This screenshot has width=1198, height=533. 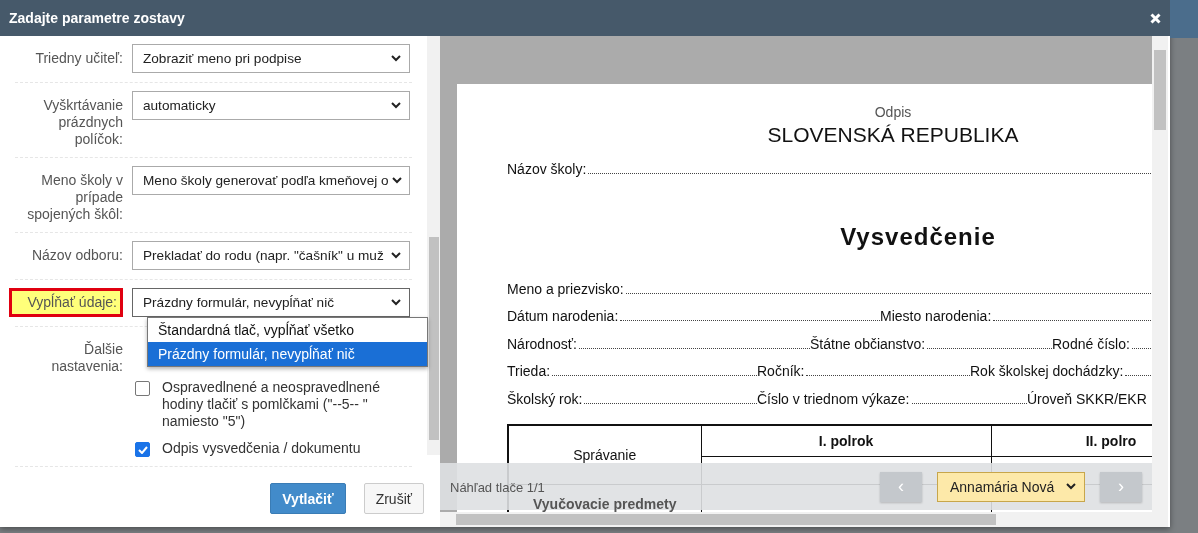 I want to click on field-label: Číslo v triednom výkaze:, so click(x=833, y=398).